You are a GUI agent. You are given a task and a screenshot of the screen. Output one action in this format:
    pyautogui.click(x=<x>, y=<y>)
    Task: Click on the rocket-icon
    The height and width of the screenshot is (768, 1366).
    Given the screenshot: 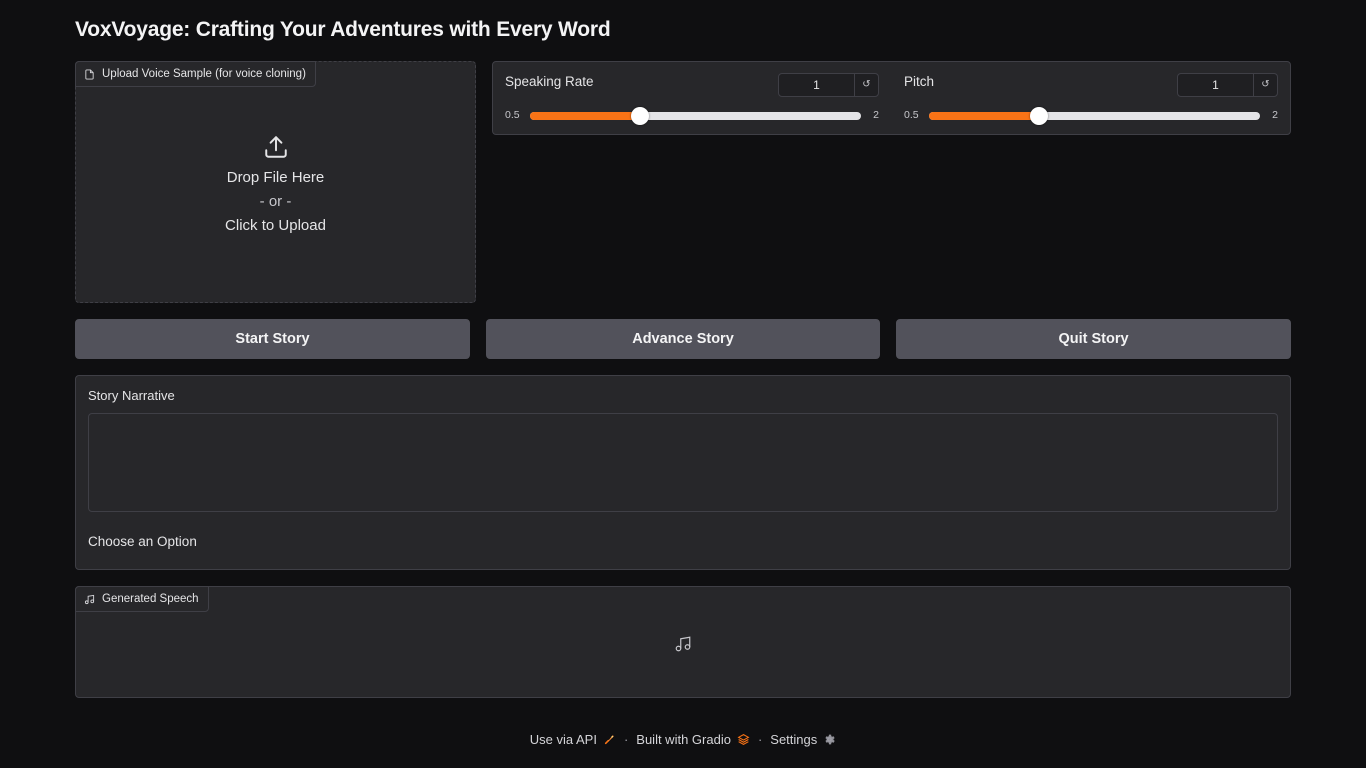 What is the action you would take?
    pyautogui.click(x=609, y=740)
    